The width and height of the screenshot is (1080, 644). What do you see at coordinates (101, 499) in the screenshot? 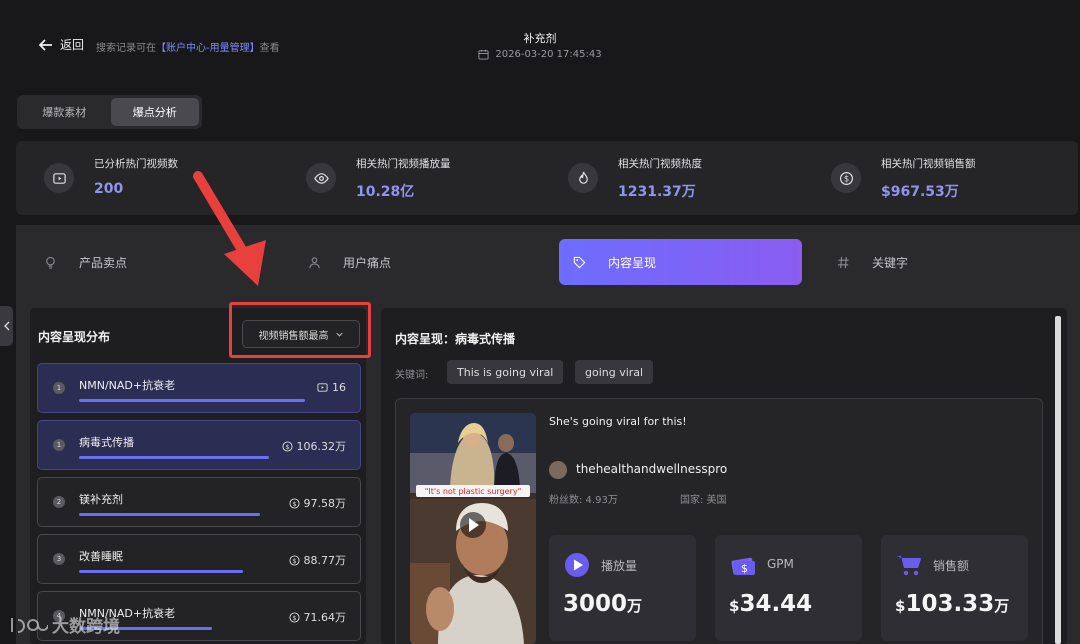
I see `item-name: 镁补充剂` at bounding box center [101, 499].